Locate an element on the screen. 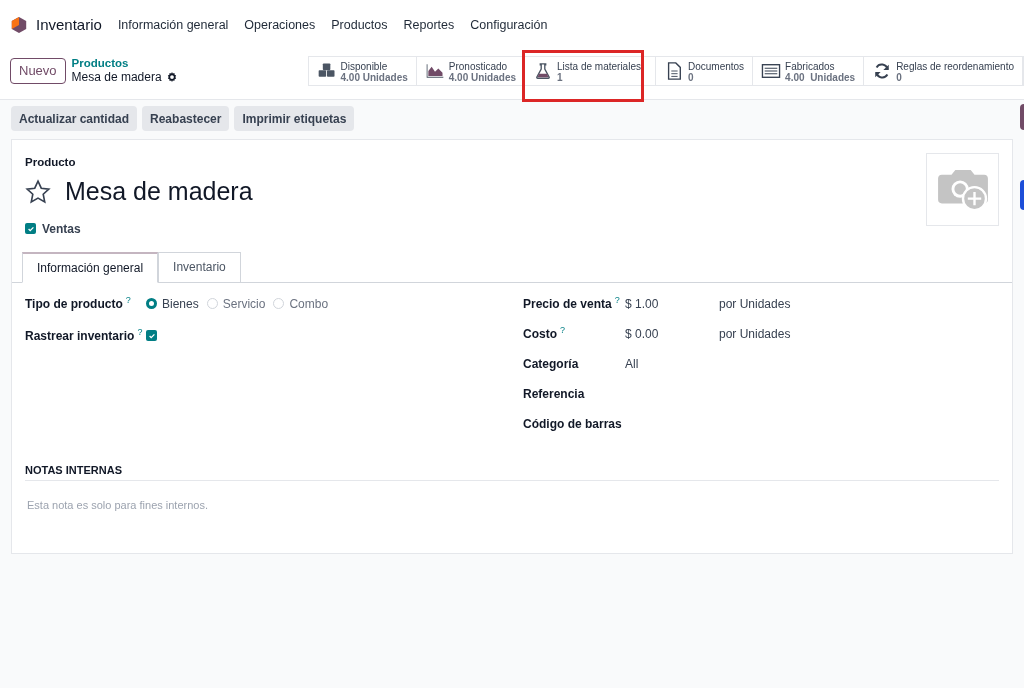  action-button: Imprimir etiquetas is located at coordinates (294, 118).